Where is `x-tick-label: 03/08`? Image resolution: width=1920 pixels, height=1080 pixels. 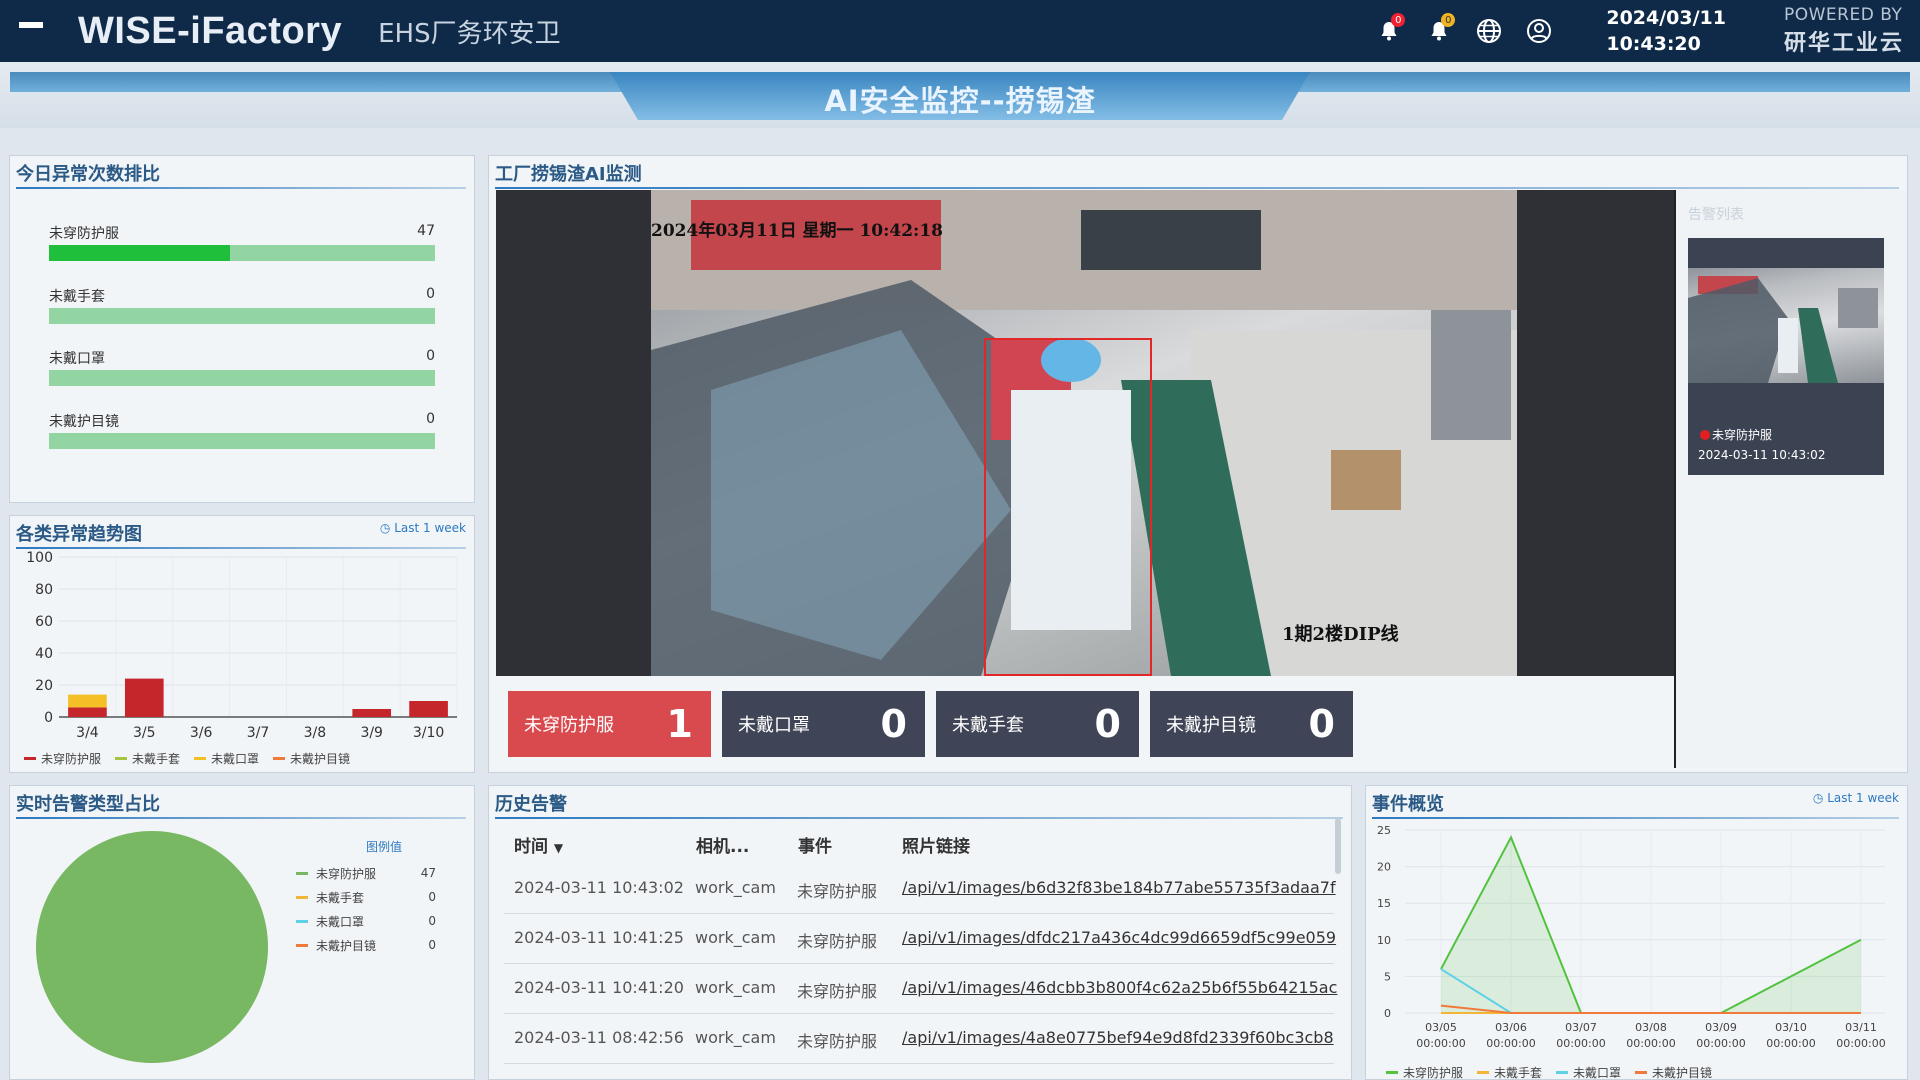
x-tick-label: 03/08 is located at coordinates (1651, 1027).